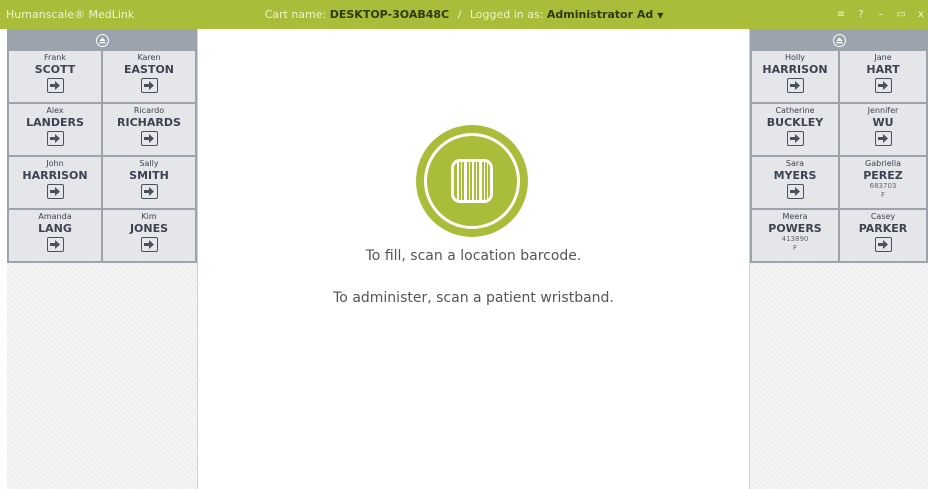 The width and height of the screenshot is (928, 489). I want to click on patient-last-name: RICHARDS, so click(149, 122).